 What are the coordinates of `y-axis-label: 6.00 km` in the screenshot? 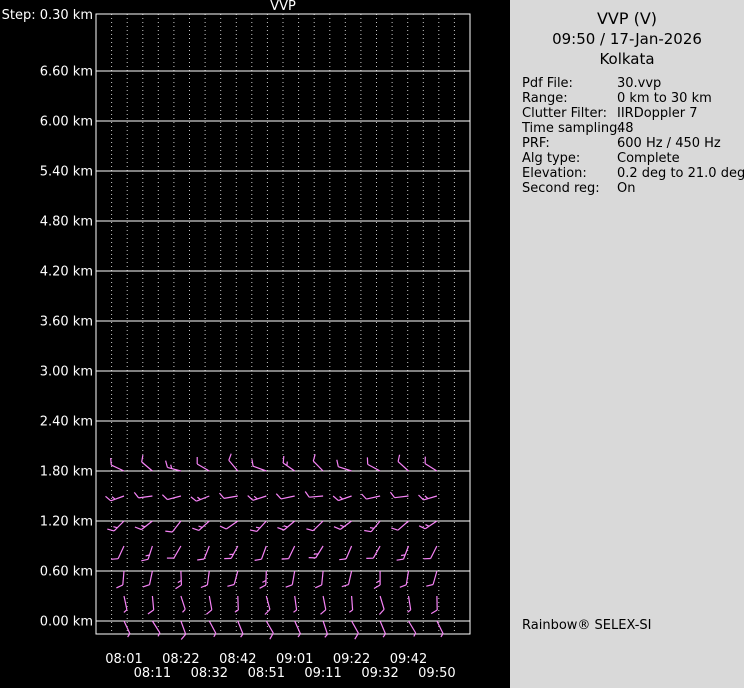 It's located at (66, 122).